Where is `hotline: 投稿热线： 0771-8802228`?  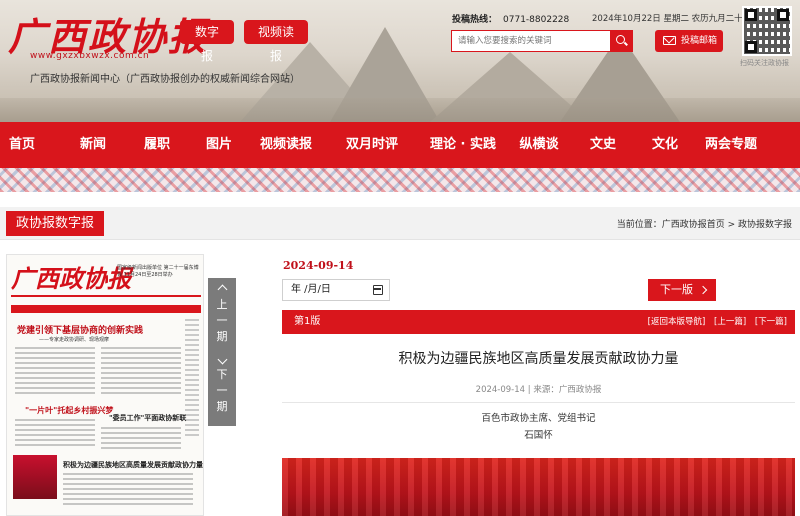 hotline: 投稿热线： 0771-8802228 is located at coordinates (510, 18).